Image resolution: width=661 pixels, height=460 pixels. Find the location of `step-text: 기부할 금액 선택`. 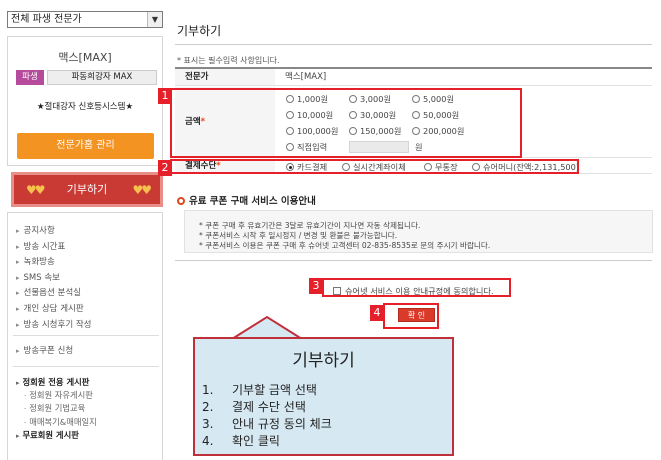

step-text: 기부할 금액 선택 is located at coordinates (274, 390).